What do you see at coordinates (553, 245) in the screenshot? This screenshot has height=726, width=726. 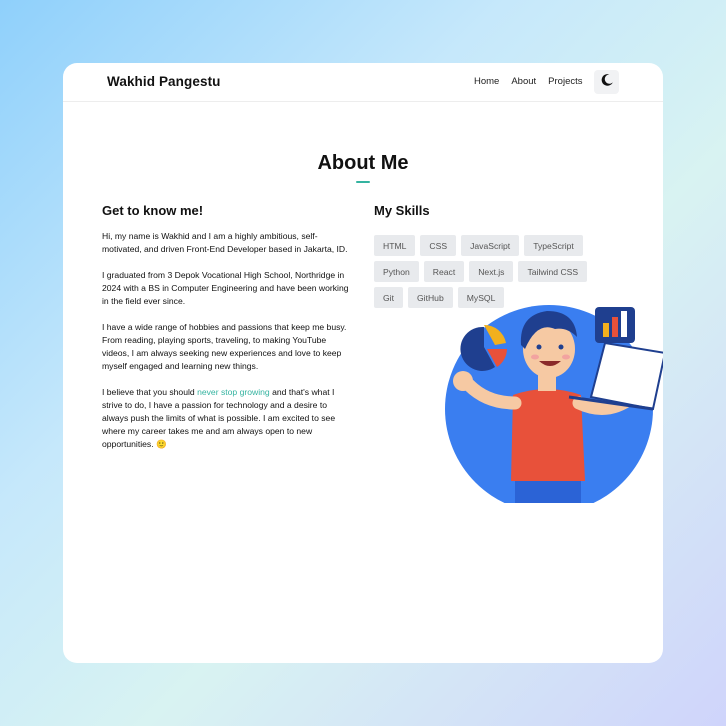 I see `skill-badge: TypeScript` at bounding box center [553, 245].